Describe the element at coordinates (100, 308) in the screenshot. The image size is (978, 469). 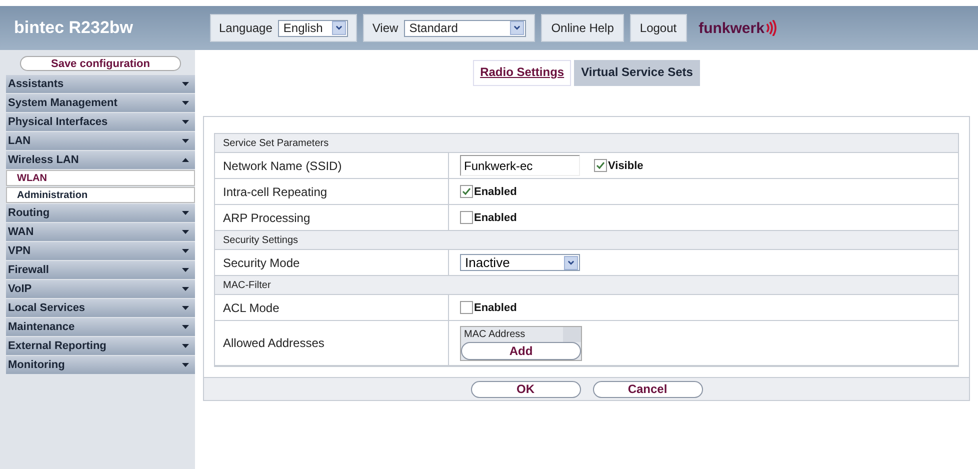
I see `menu-item: Local Services` at that location.